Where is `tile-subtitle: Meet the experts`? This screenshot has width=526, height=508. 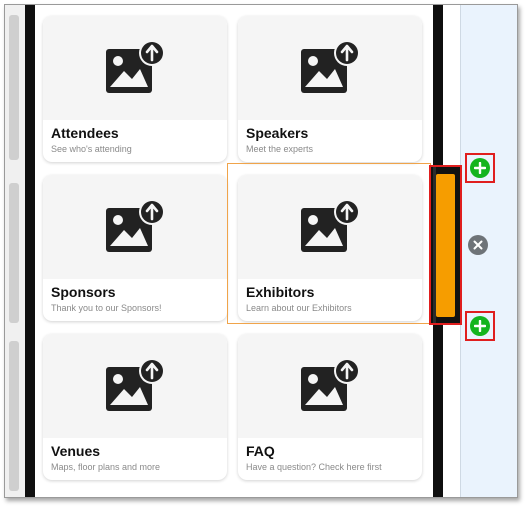 tile-subtitle: Meet the experts is located at coordinates (280, 149).